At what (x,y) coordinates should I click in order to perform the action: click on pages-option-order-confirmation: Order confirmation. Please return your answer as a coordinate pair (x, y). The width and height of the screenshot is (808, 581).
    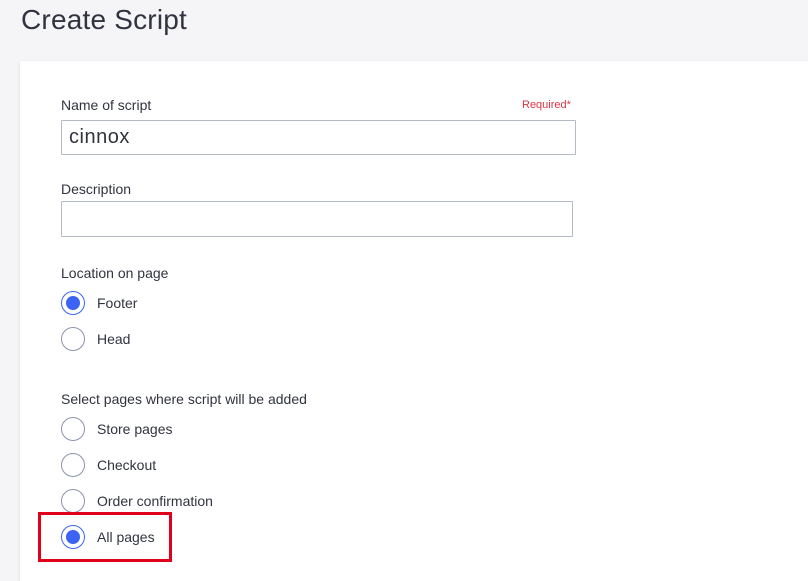
    Looking at the image, I should click on (137, 501).